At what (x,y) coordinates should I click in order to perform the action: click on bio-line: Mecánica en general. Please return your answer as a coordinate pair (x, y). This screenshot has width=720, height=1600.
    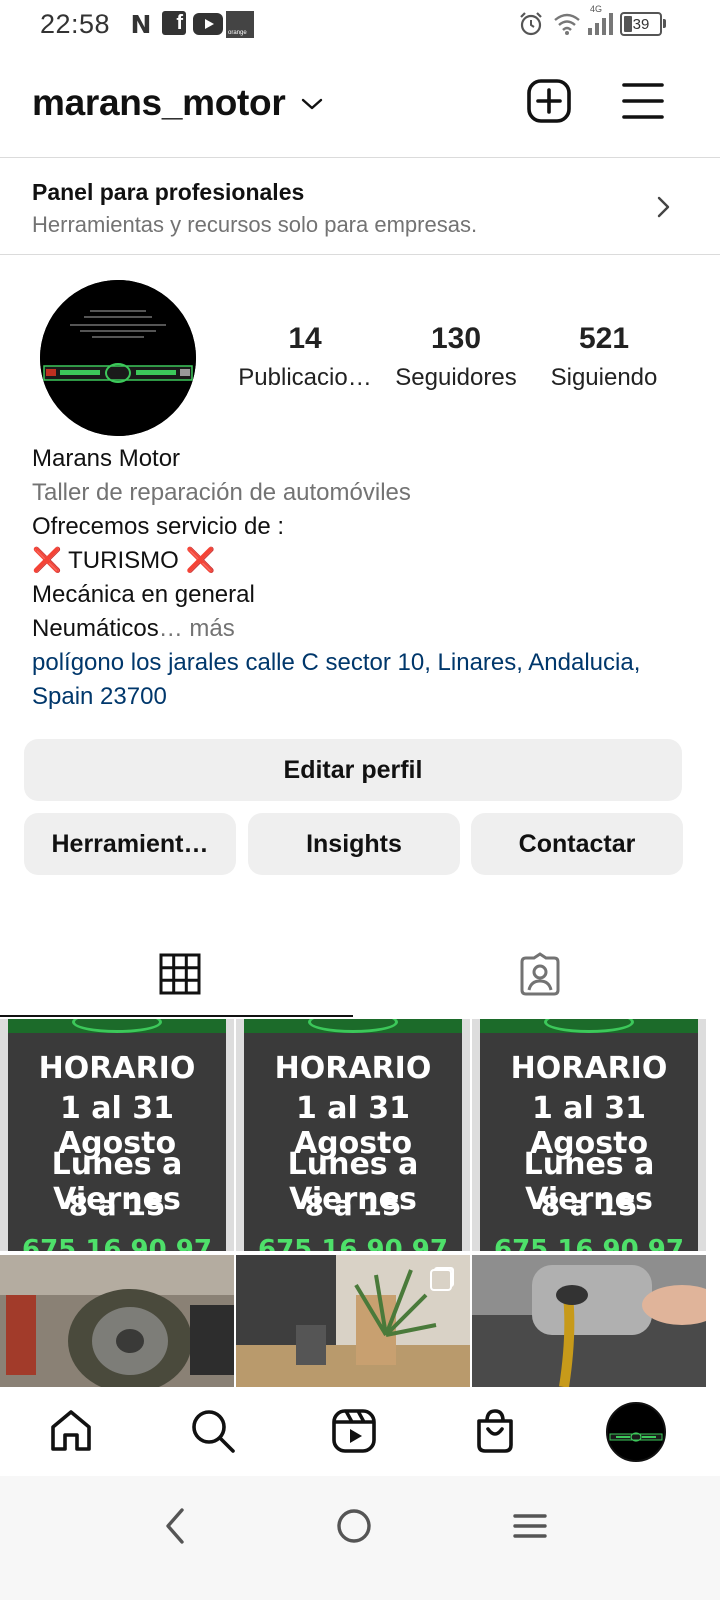
    Looking at the image, I should click on (143, 594).